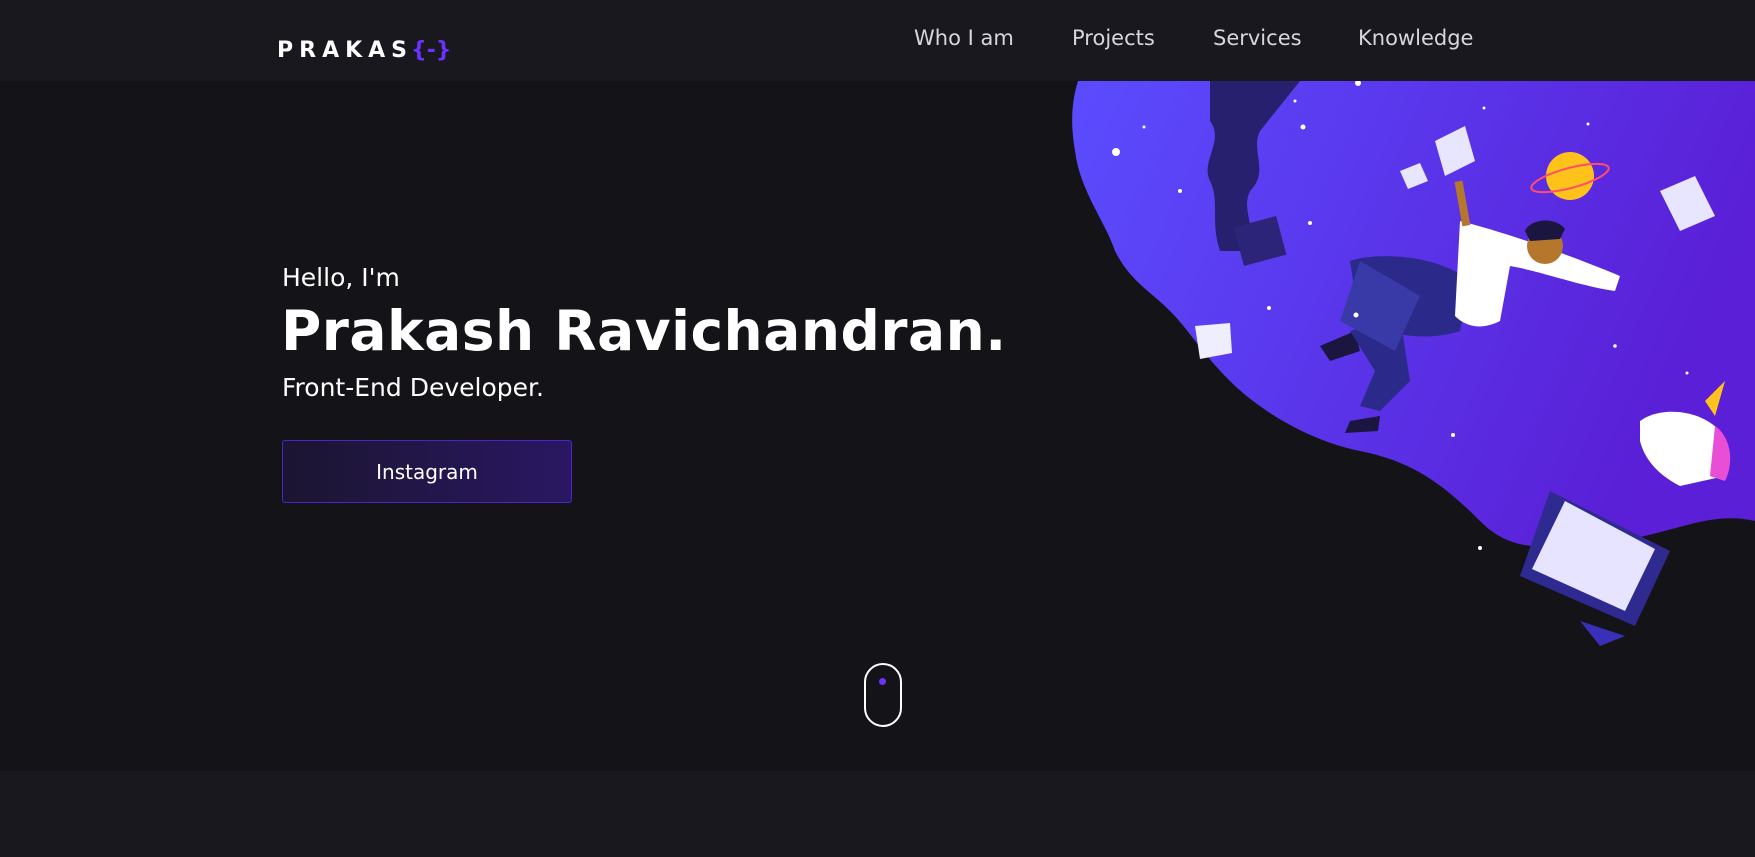 The image size is (1755, 857). What do you see at coordinates (882, 681) in the screenshot?
I see `mouse-scroll-dot` at bounding box center [882, 681].